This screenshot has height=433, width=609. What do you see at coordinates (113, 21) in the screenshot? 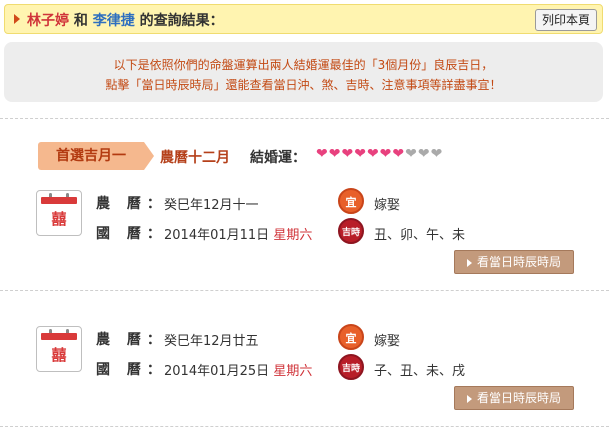
I see `name-2: 李律捷` at bounding box center [113, 21].